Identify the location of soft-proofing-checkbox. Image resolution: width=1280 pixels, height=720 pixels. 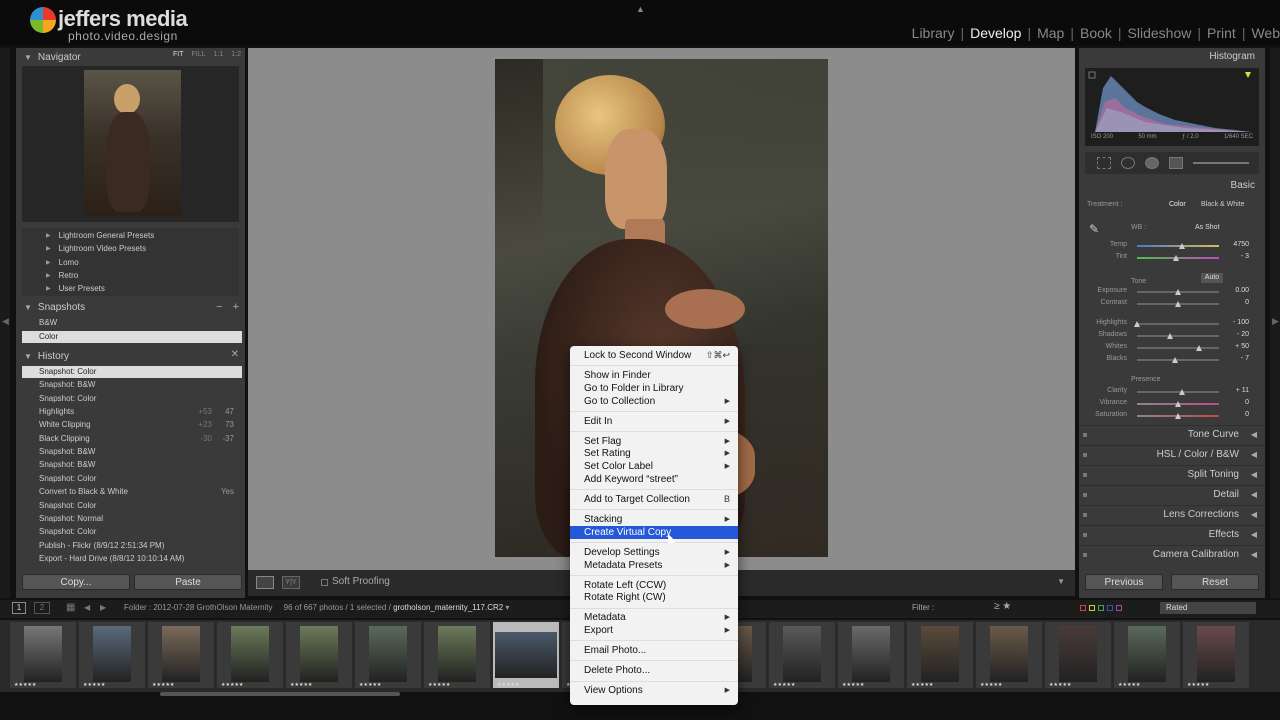
(324, 582).